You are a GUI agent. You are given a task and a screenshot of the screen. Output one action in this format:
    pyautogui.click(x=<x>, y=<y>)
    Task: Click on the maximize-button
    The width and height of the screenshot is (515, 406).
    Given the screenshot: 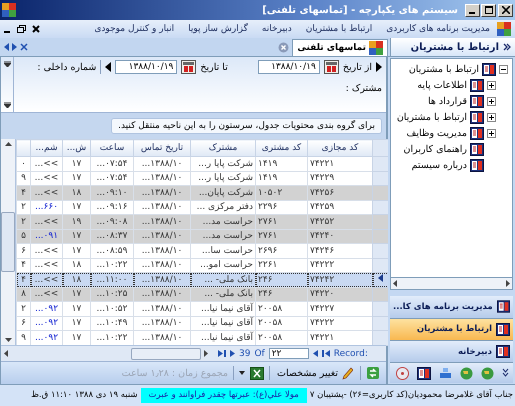 What is the action you would take?
    pyautogui.click(x=488, y=10)
    